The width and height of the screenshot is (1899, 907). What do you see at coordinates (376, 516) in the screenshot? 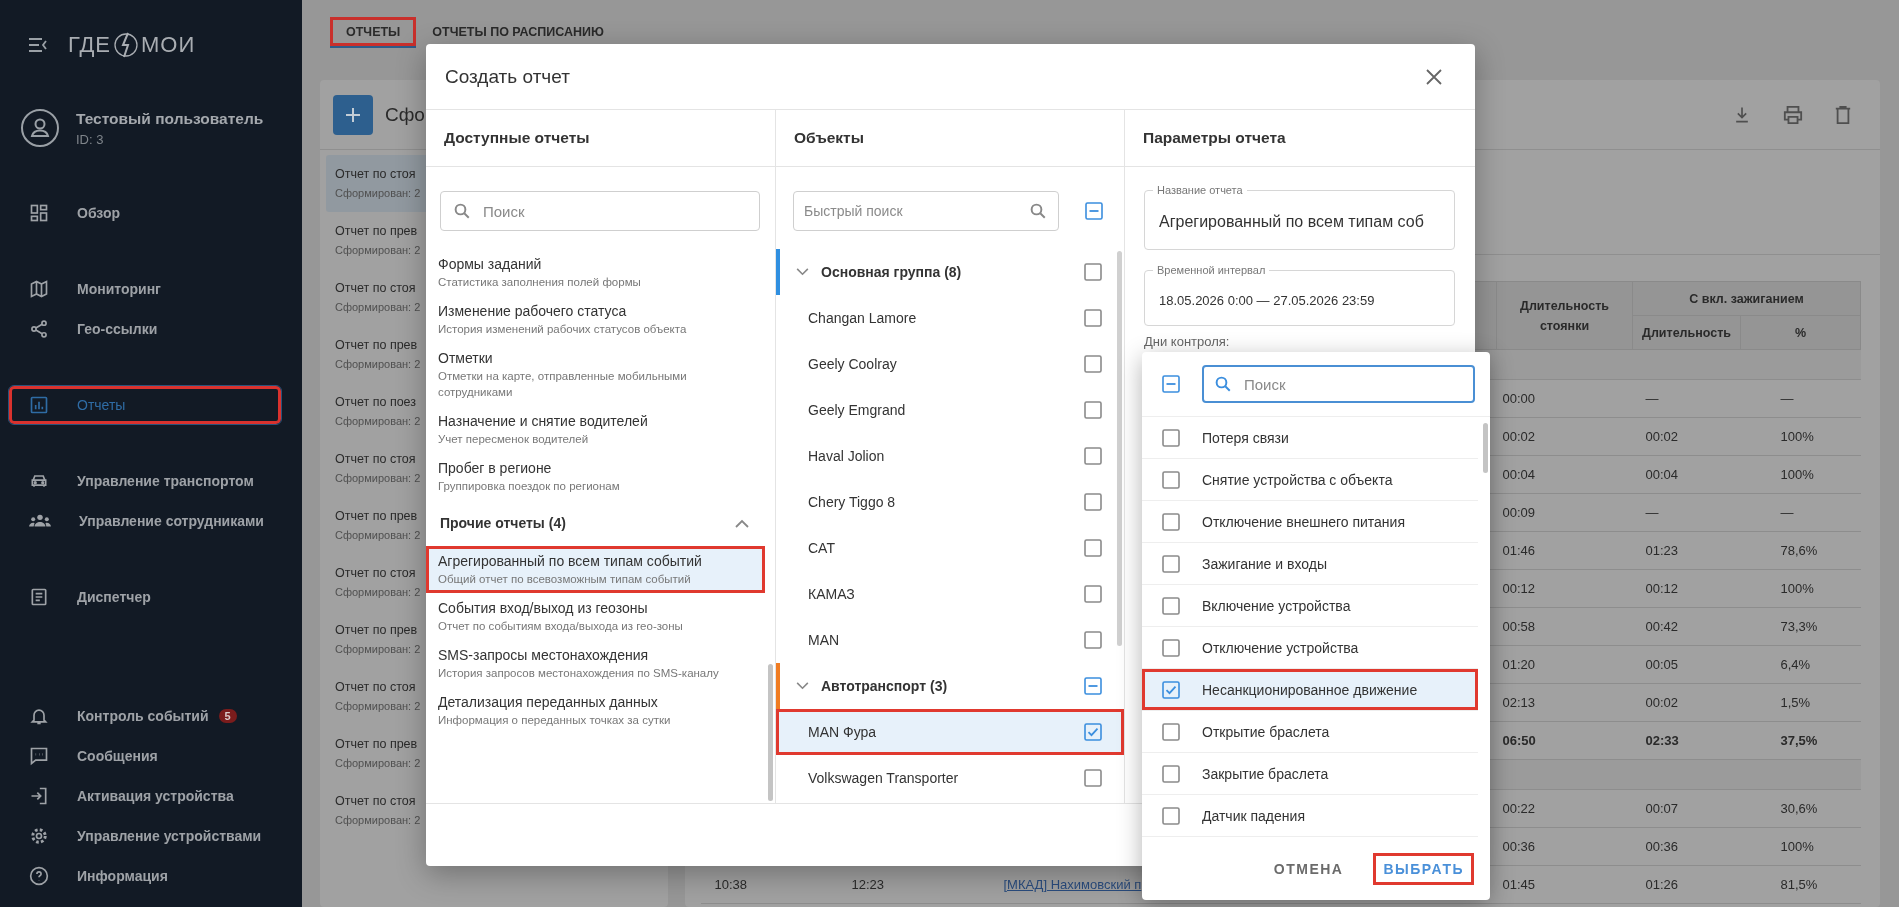
I see `report-title: Отчет по прев` at bounding box center [376, 516].